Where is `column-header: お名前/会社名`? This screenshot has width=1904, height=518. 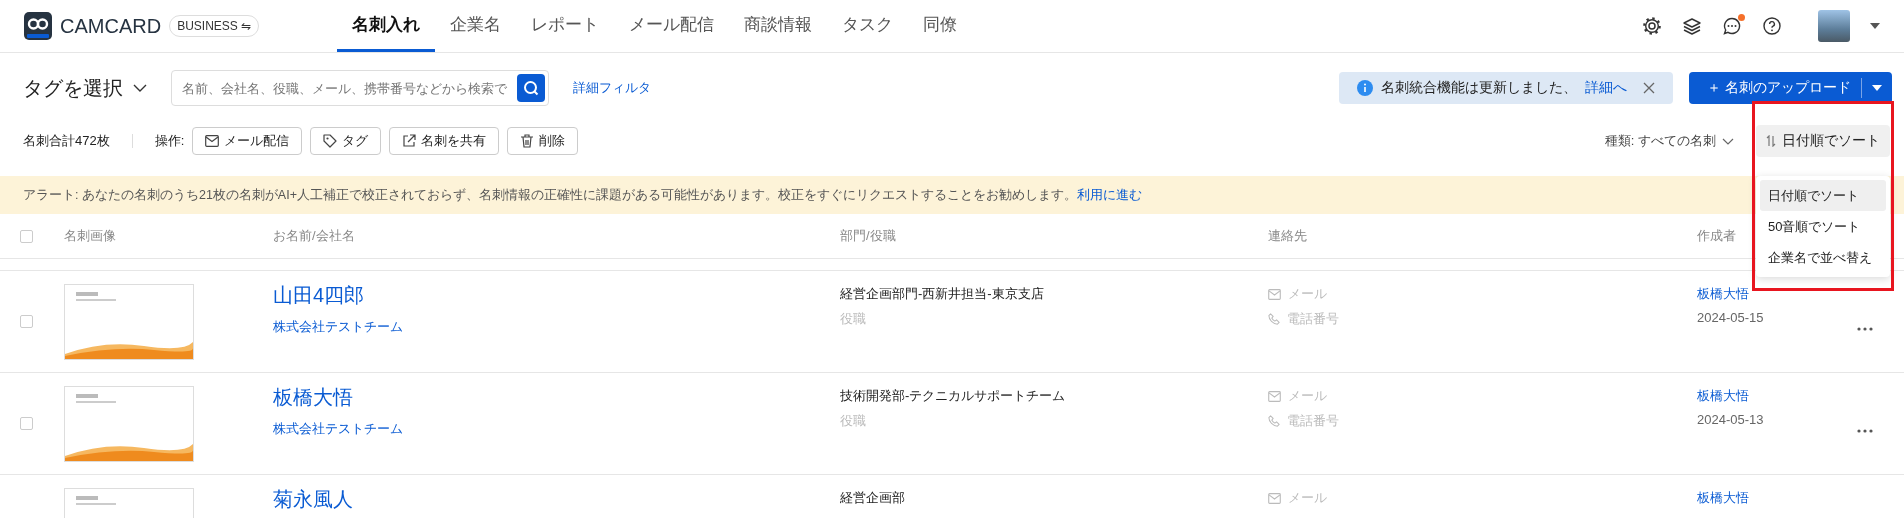
column-header: お名前/会社名 is located at coordinates (314, 236).